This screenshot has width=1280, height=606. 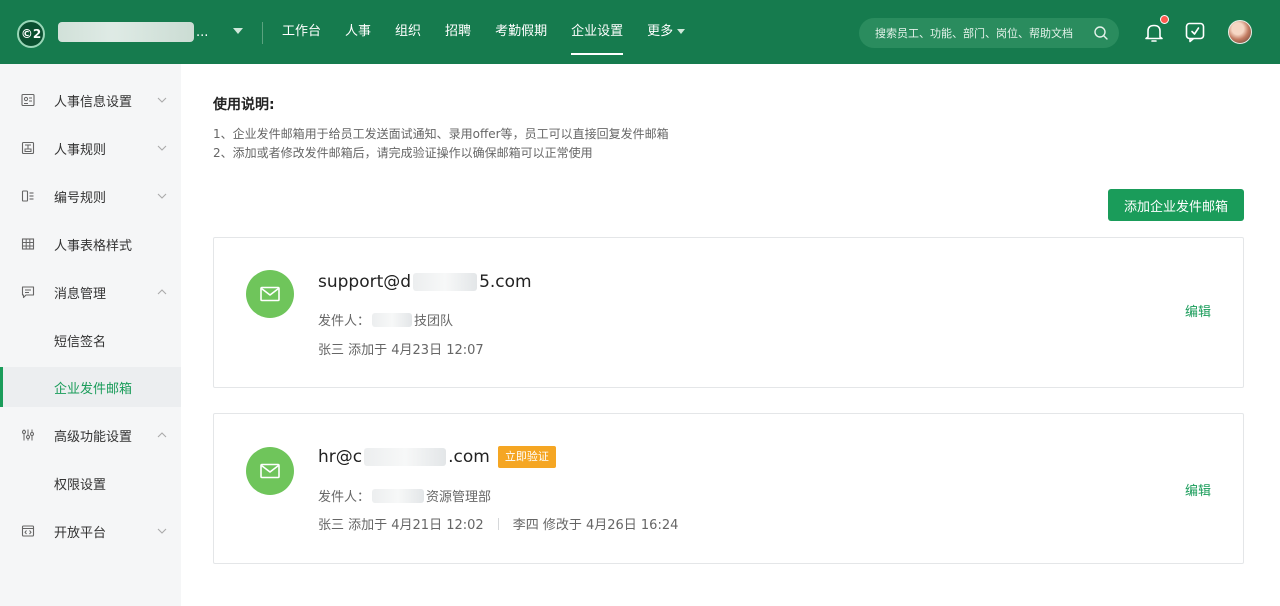 What do you see at coordinates (1240, 32) in the screenshot?
I see `user-avatar` at bounding box center [1240, 32].